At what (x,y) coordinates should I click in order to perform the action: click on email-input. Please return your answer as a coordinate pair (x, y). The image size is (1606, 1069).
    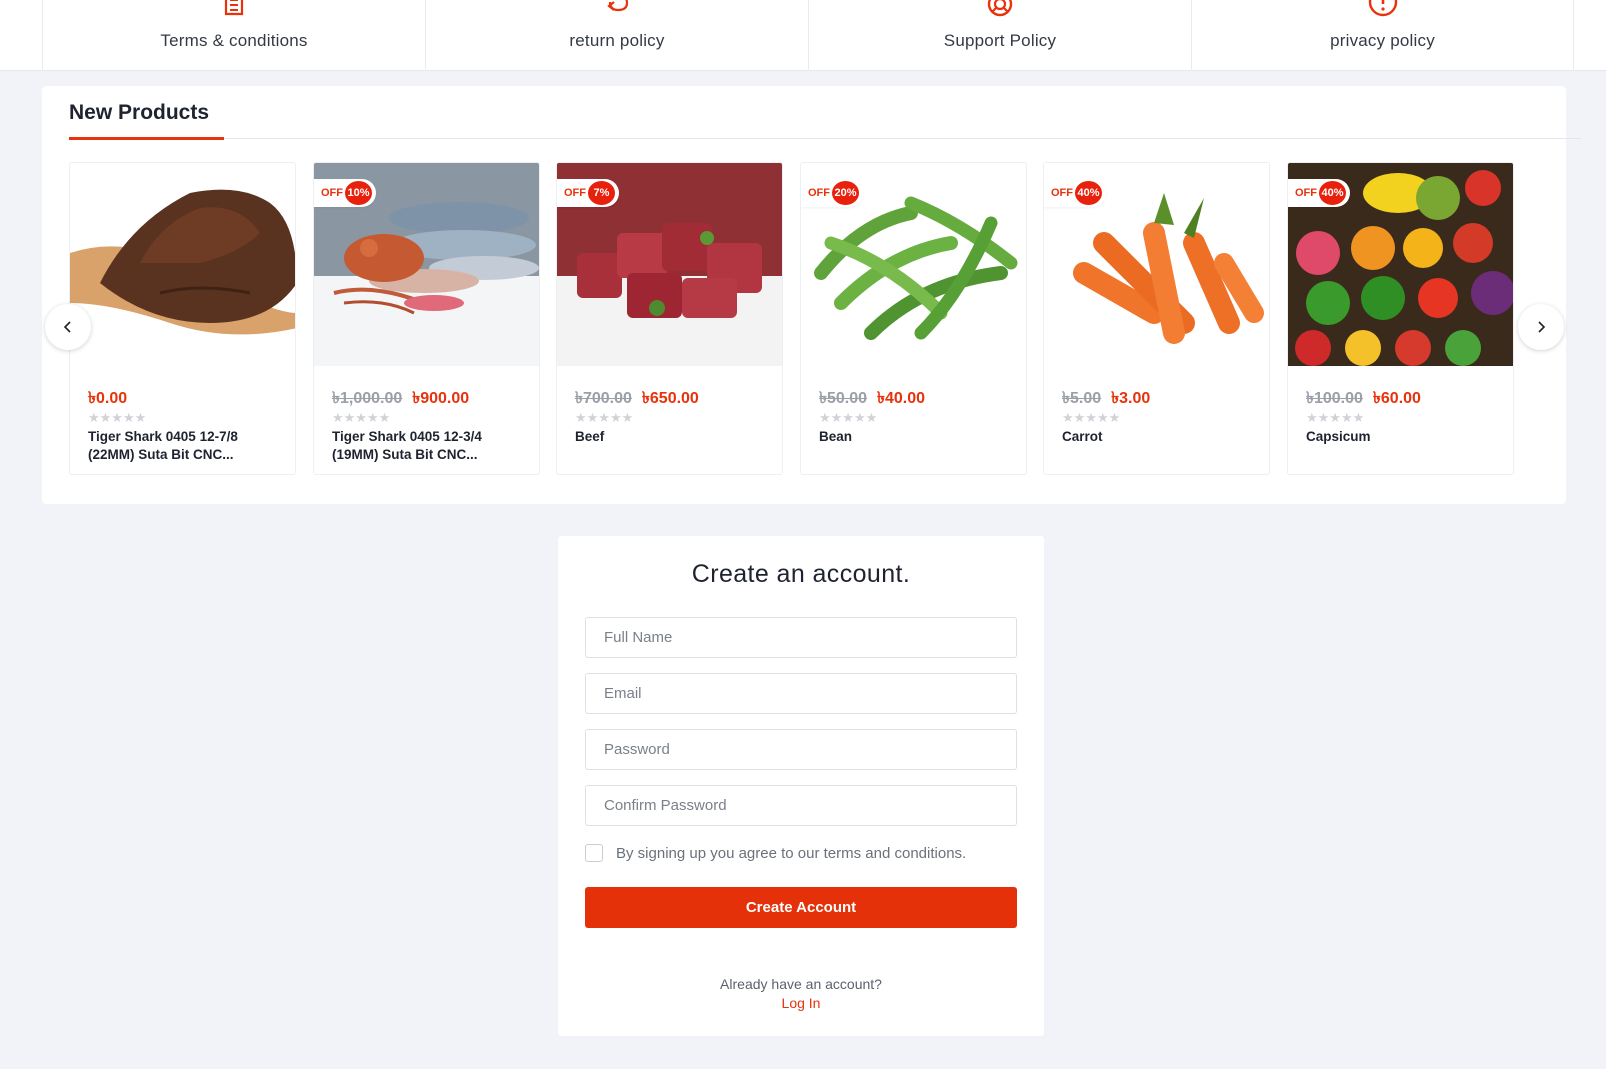
    Looking at the image, I should click on (801, 693).